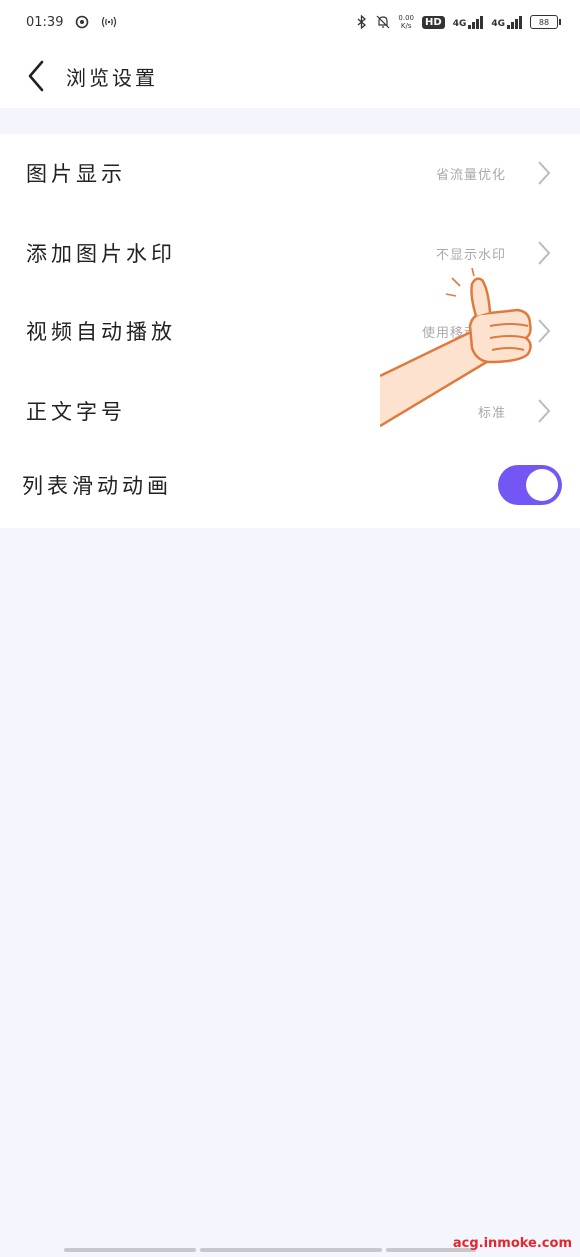 The image size is (580, 1257). I want to click on mute-bell-icon, so click(383, 22).